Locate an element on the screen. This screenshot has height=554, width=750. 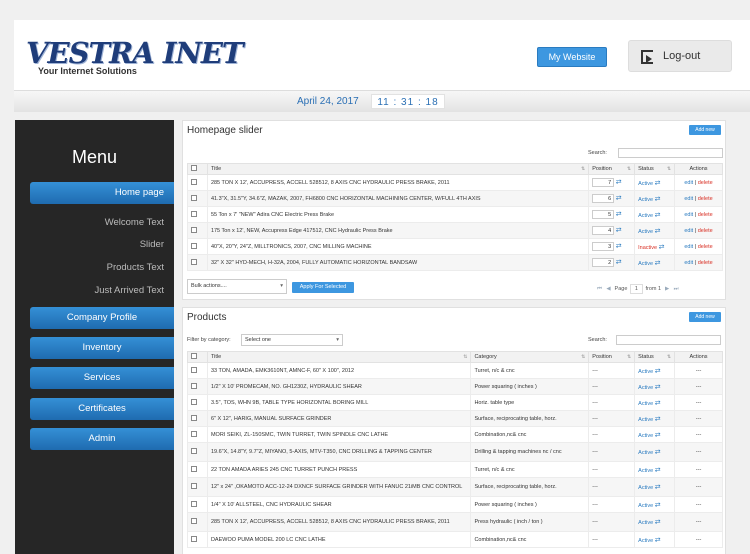
slider-add-new-button: Add new is located at coordinates (705, 130).